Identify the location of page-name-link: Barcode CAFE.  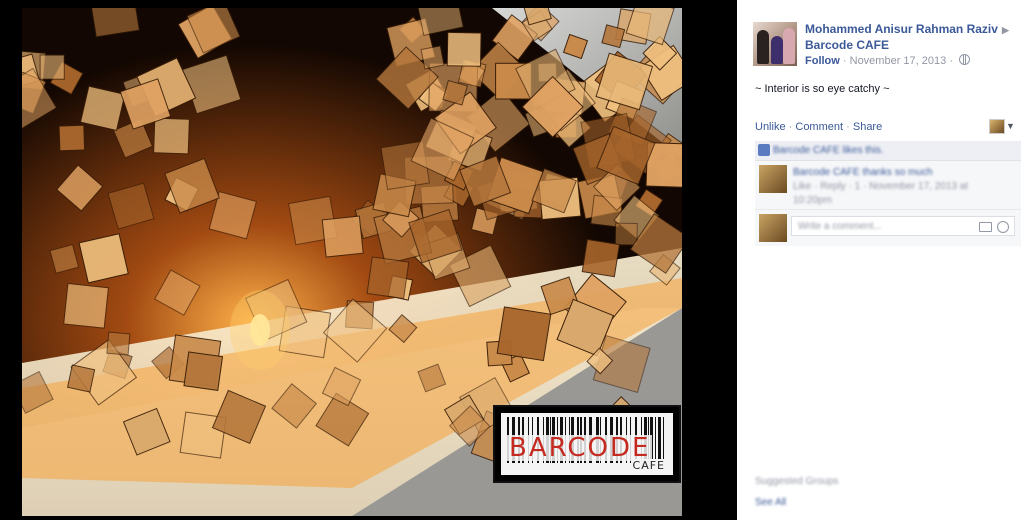
(847, 45).